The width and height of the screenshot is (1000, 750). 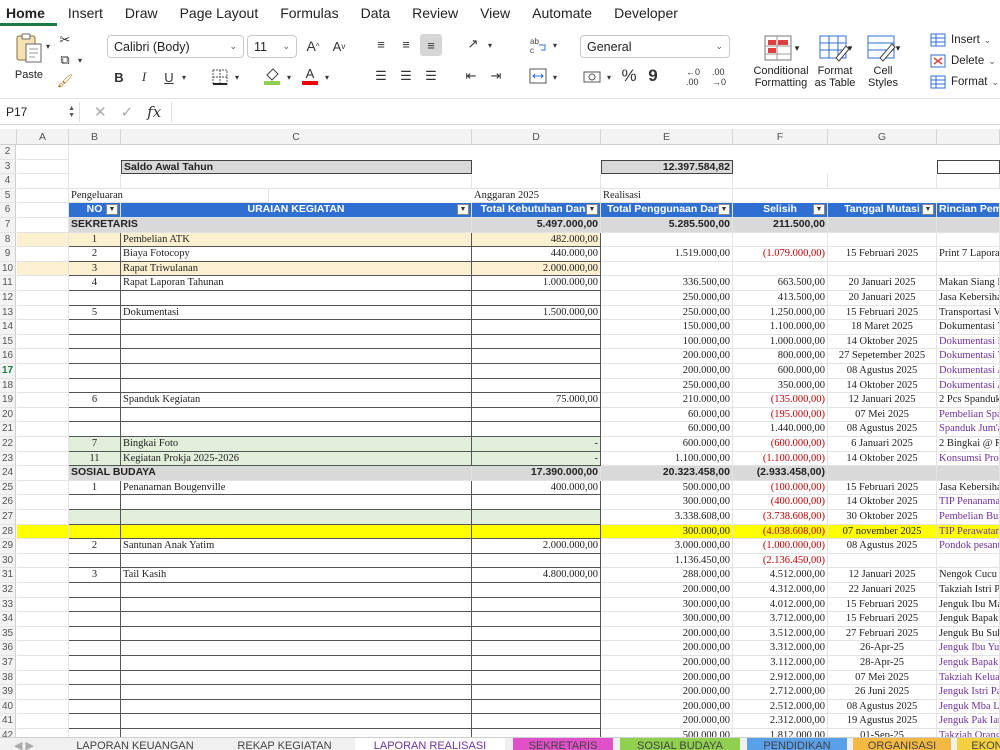 What do you see at coordinates (536, 254) in the screenshot?
I see `kebutuhan-cell: 440.000,00` at bounding box center [536, 254].